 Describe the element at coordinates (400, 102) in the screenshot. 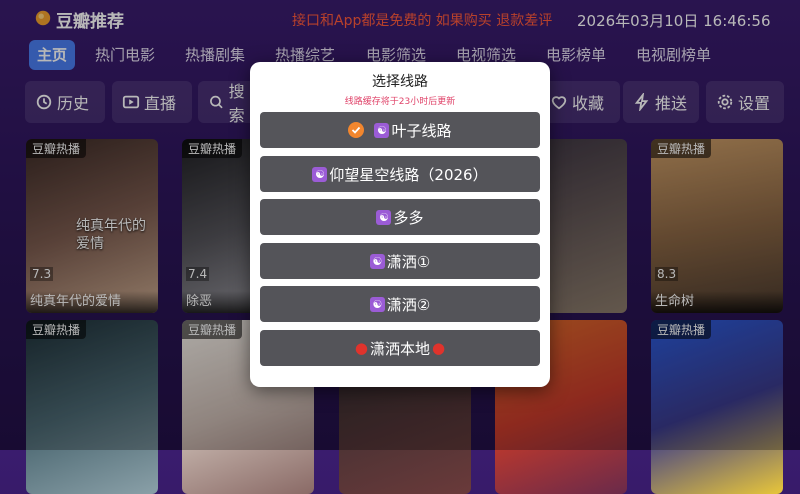

I see `cache-notice: 线路缓存将于23小时后更新` at that location.